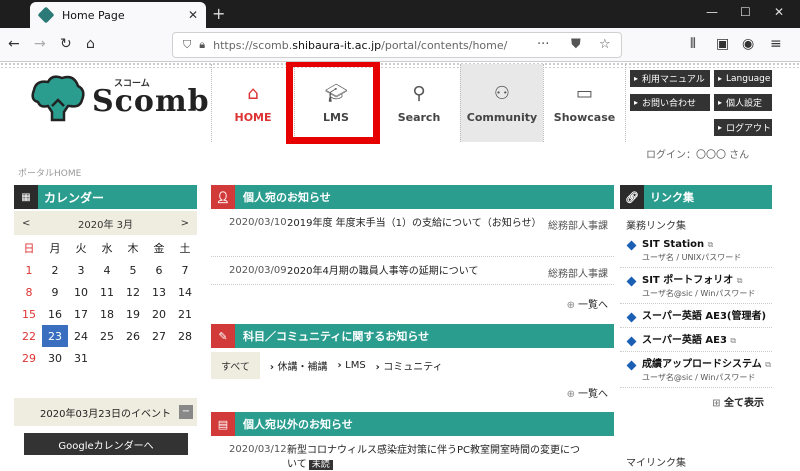 The width and height of the screenshot is (800, 471). Describe the element at coordinates (185, 223) in the screenshot. I see `next-month-icon: >` at that location.